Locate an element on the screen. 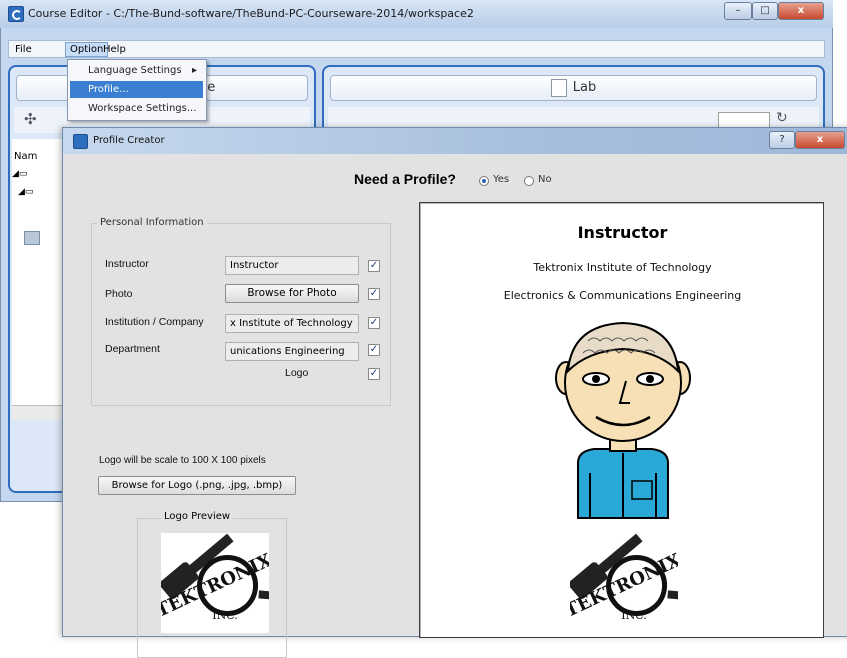  logo-subtext: INC. is located at coordinates (225, 615).